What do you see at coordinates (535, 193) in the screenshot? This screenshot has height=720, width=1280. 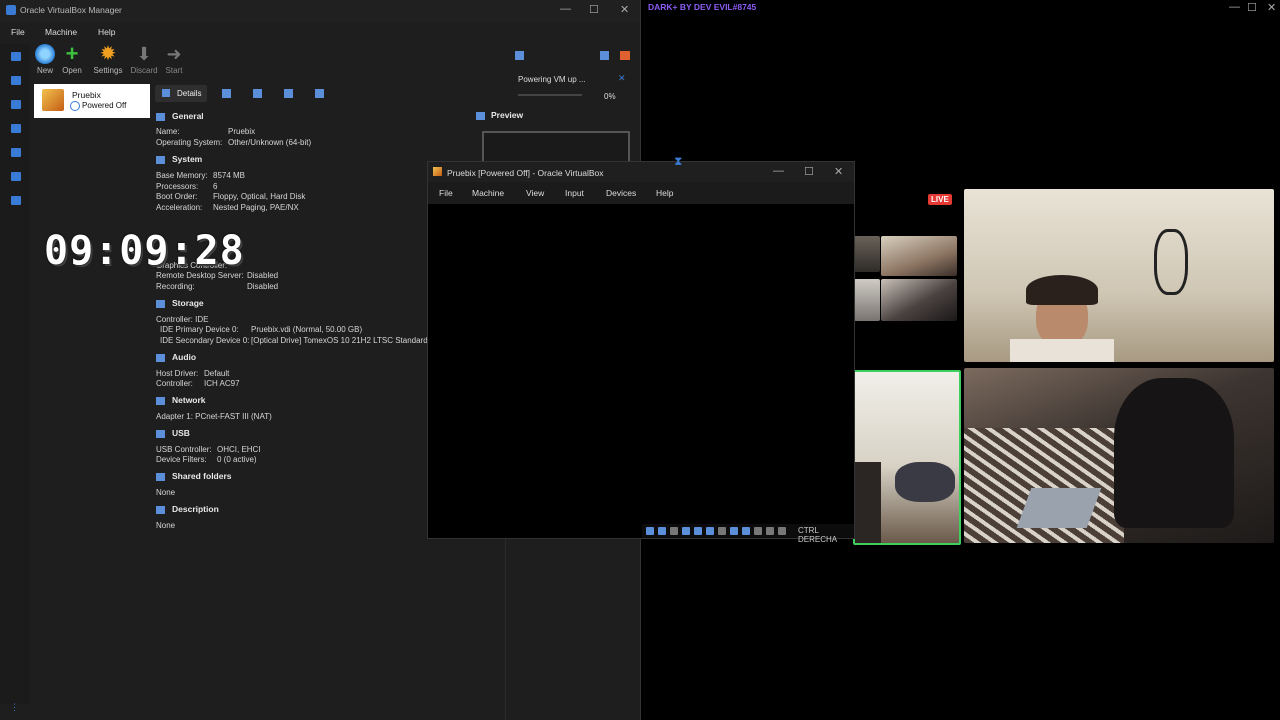 I see `vm-menu-view: View` at bounding box center [535, 193].